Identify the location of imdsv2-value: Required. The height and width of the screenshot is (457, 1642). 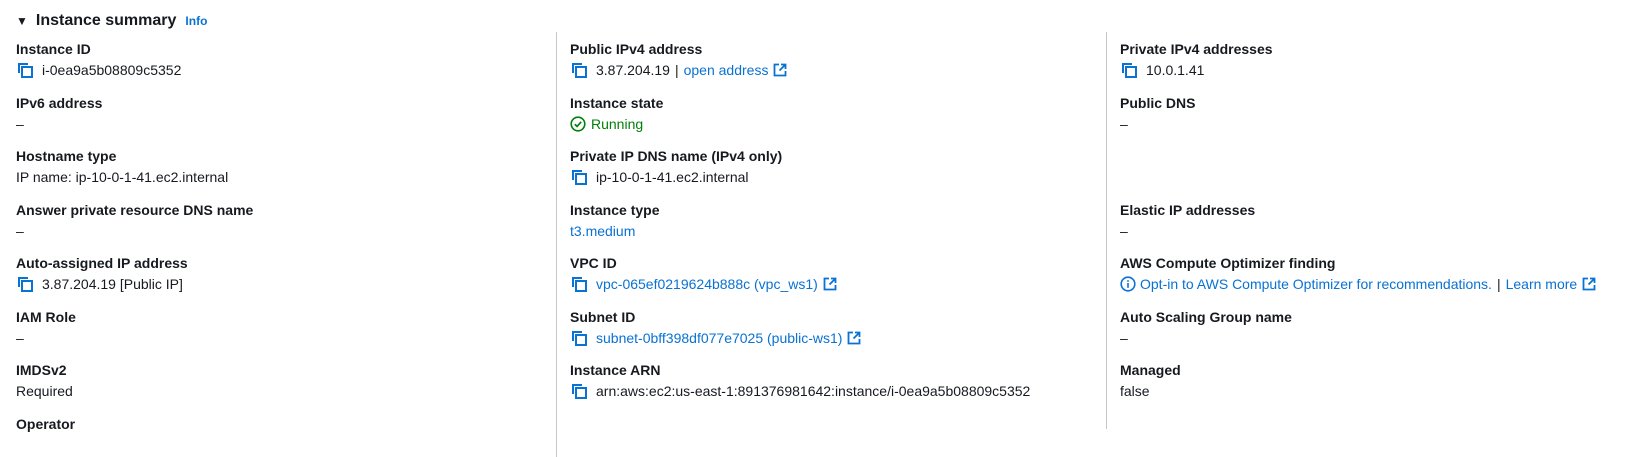
(44, 391).